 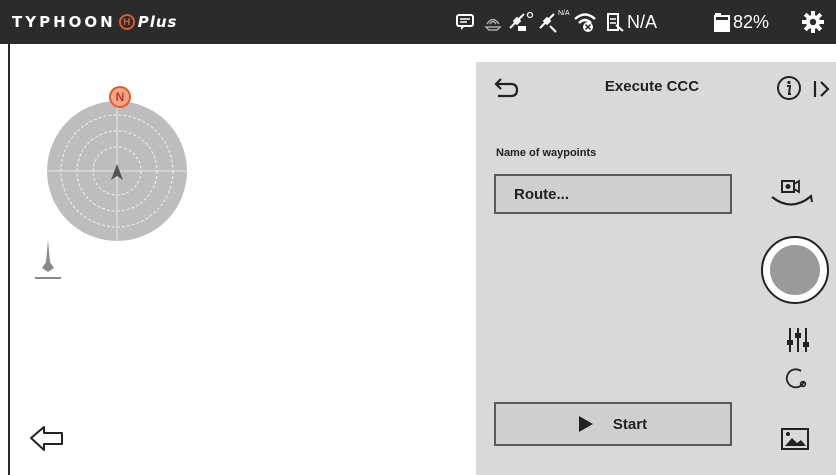 I want to click on logo-h-badge: H, so click(x=126, y=22).